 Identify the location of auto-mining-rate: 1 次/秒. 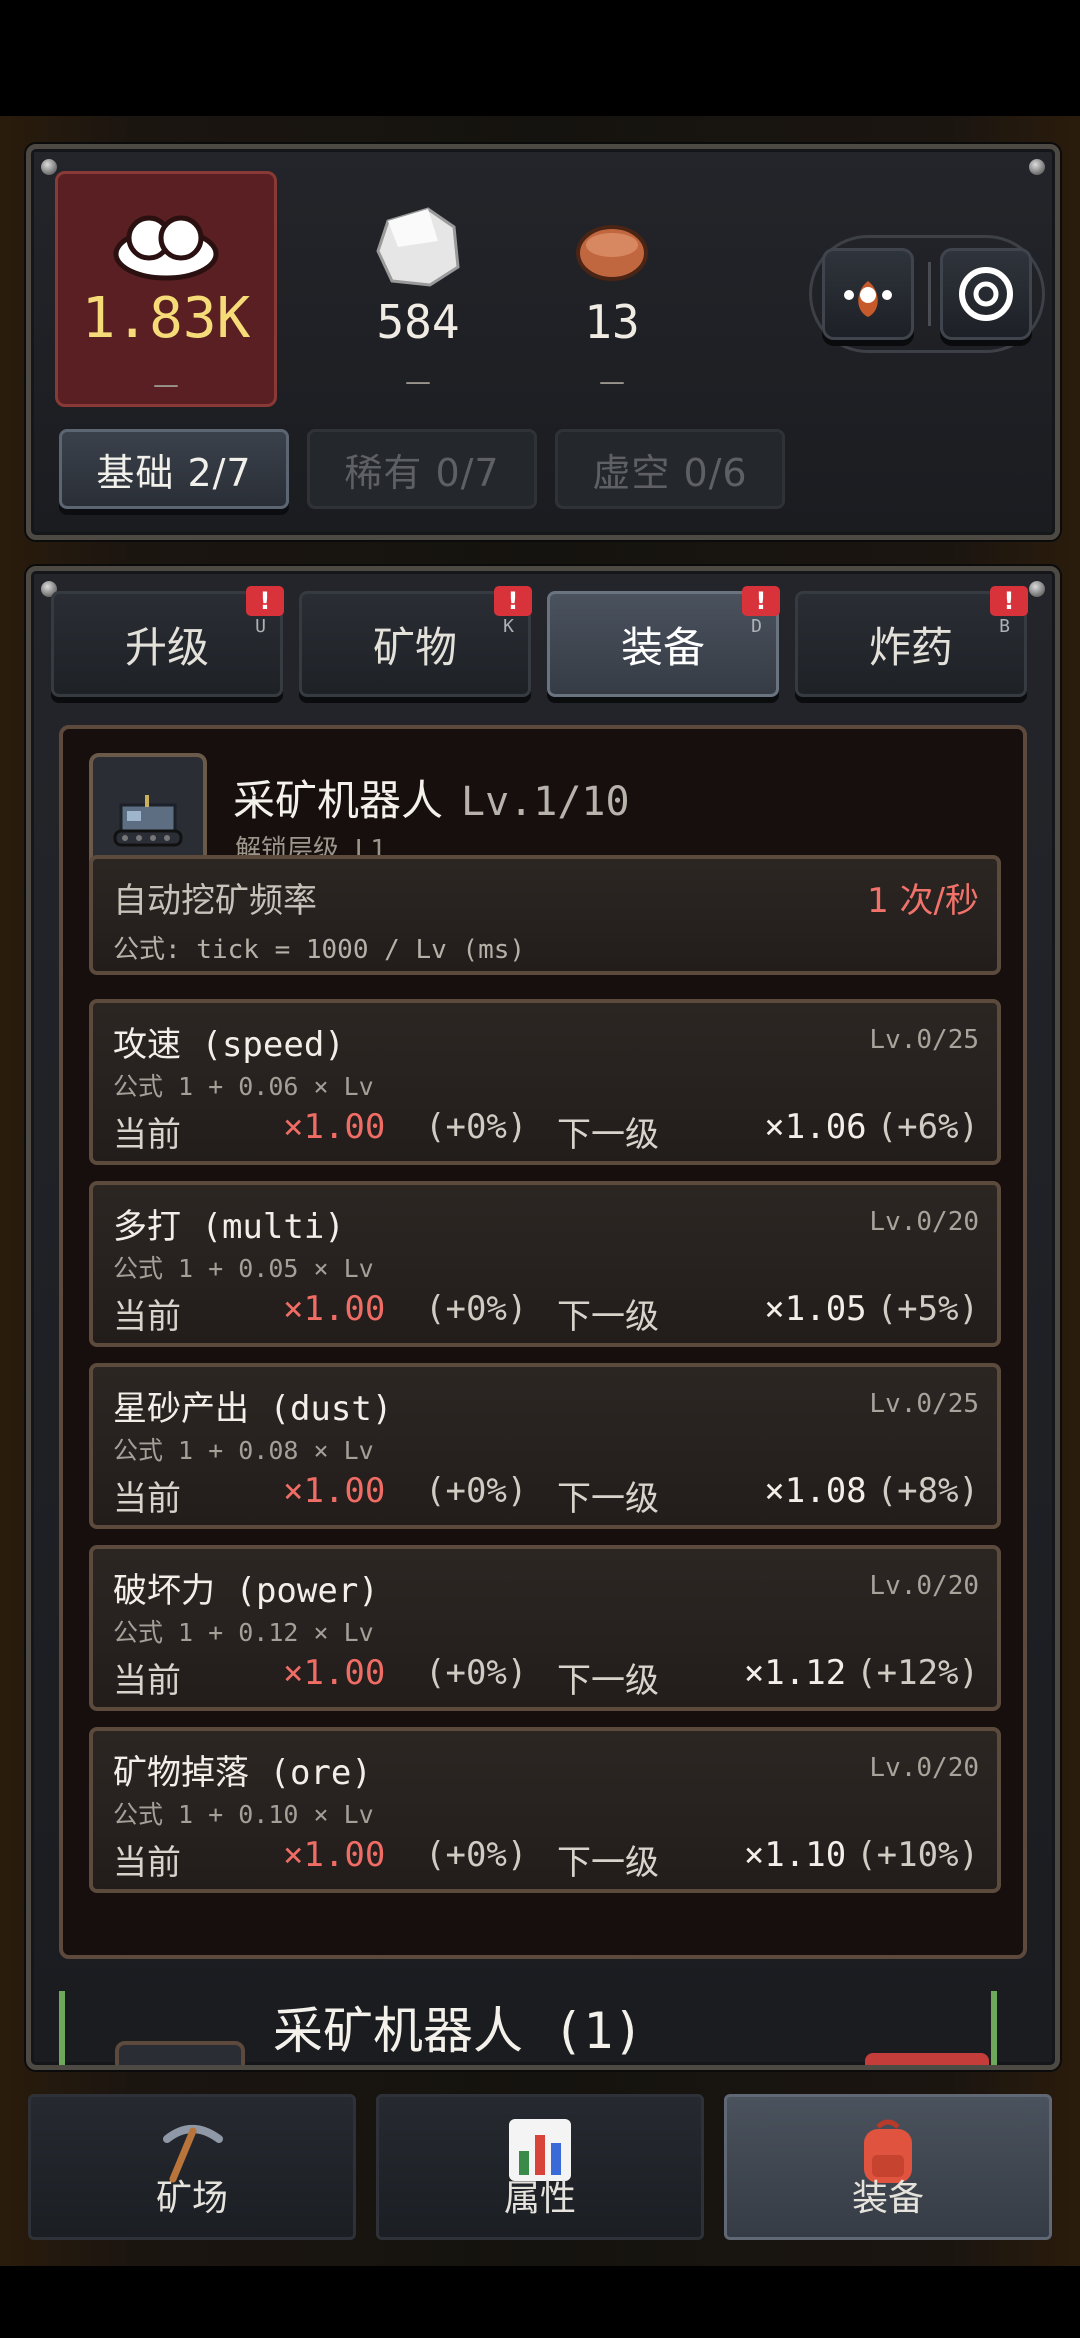
(923, 901).